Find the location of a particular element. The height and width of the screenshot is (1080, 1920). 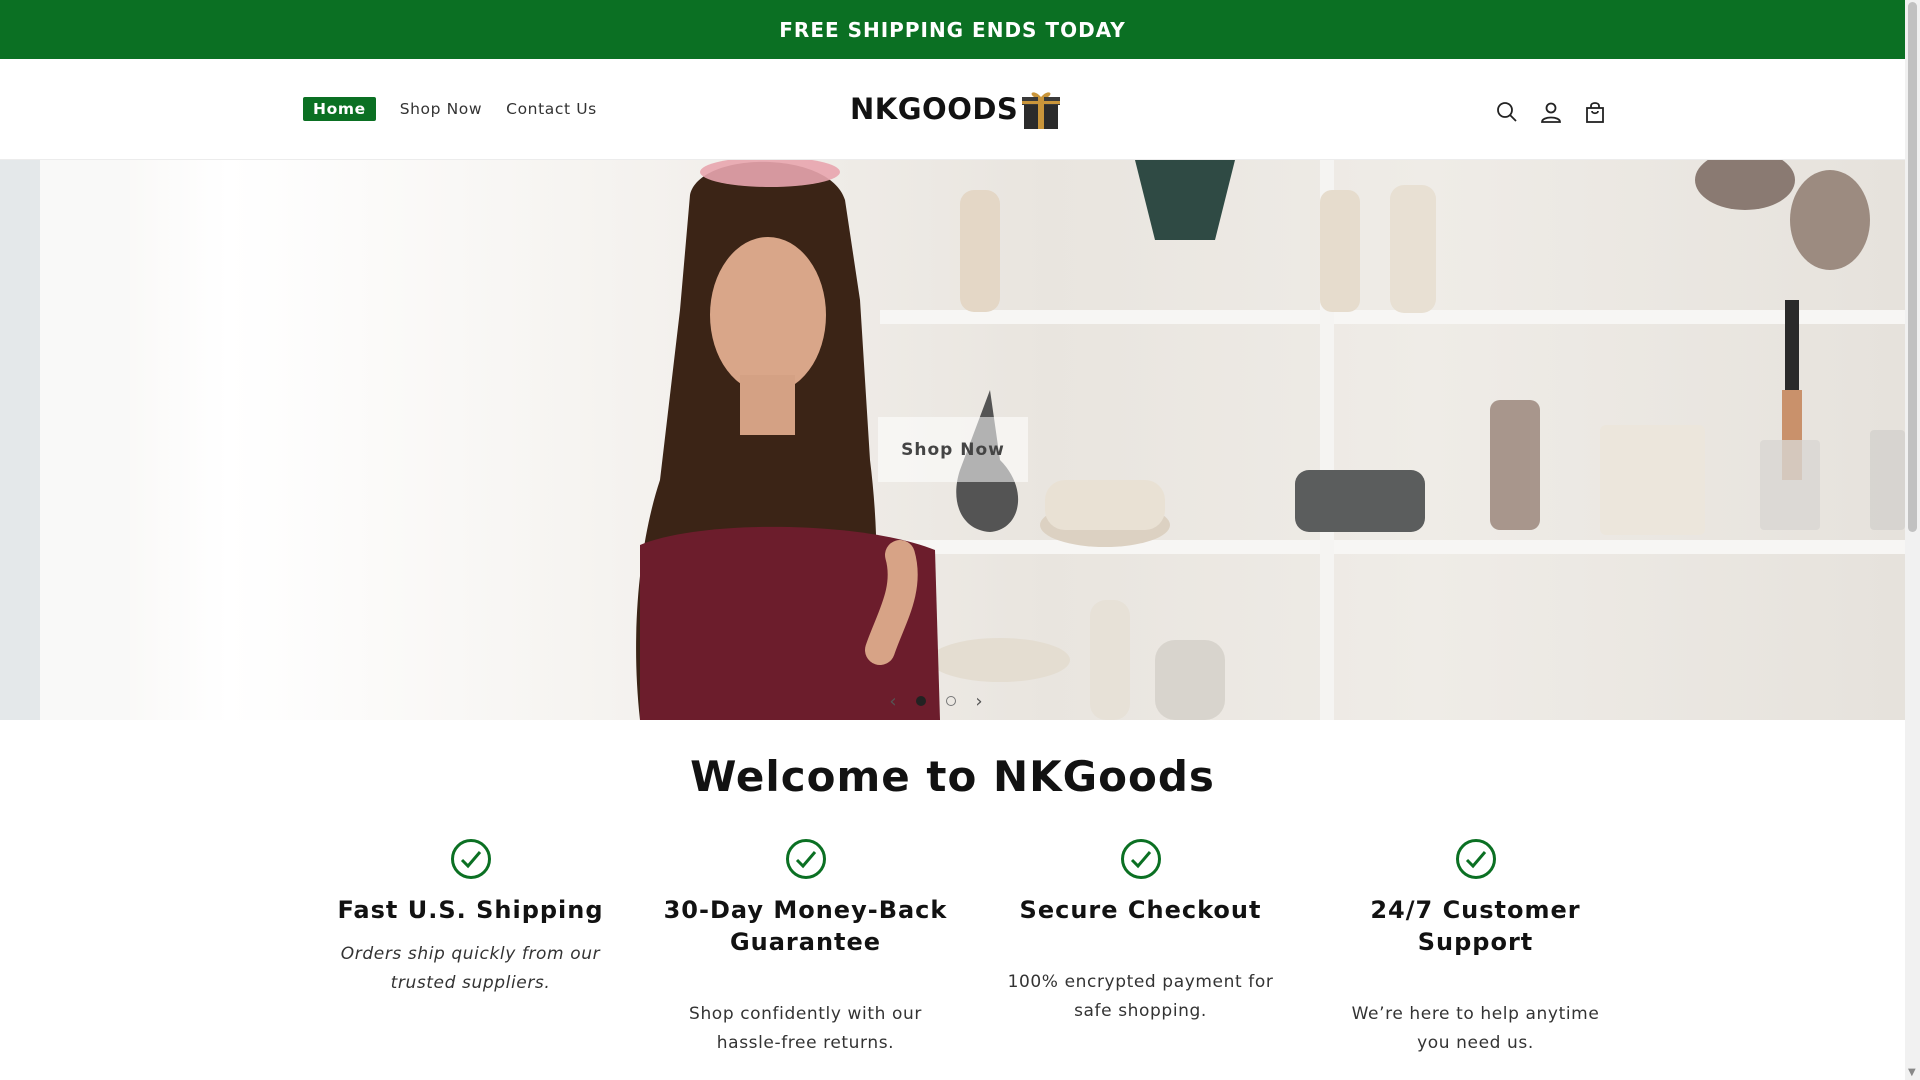

site-header: Home Shop Now Contact Us NKGOODS is located at coordinates (952, 109).